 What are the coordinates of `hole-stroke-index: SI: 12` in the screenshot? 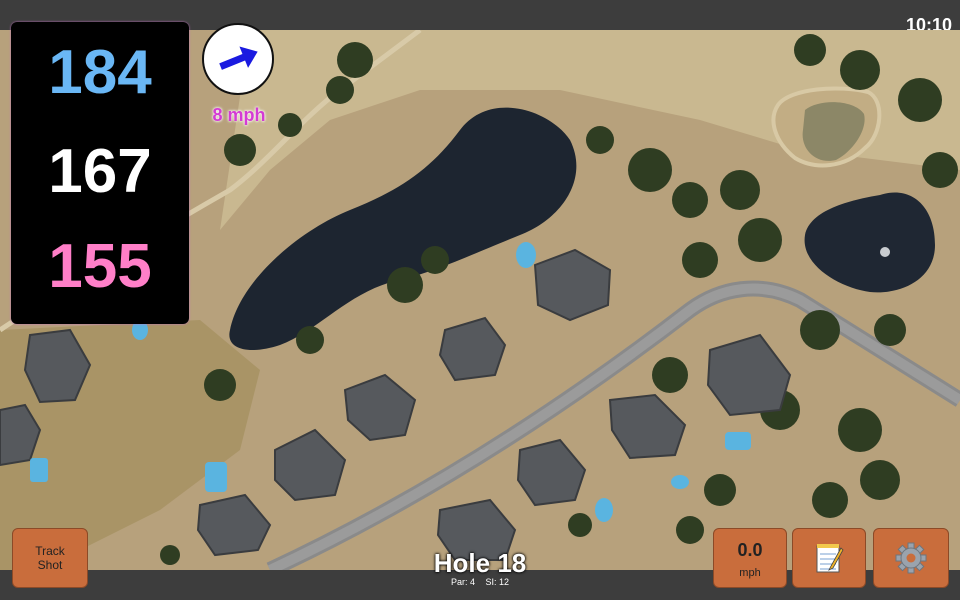 It's located at (497, 582).